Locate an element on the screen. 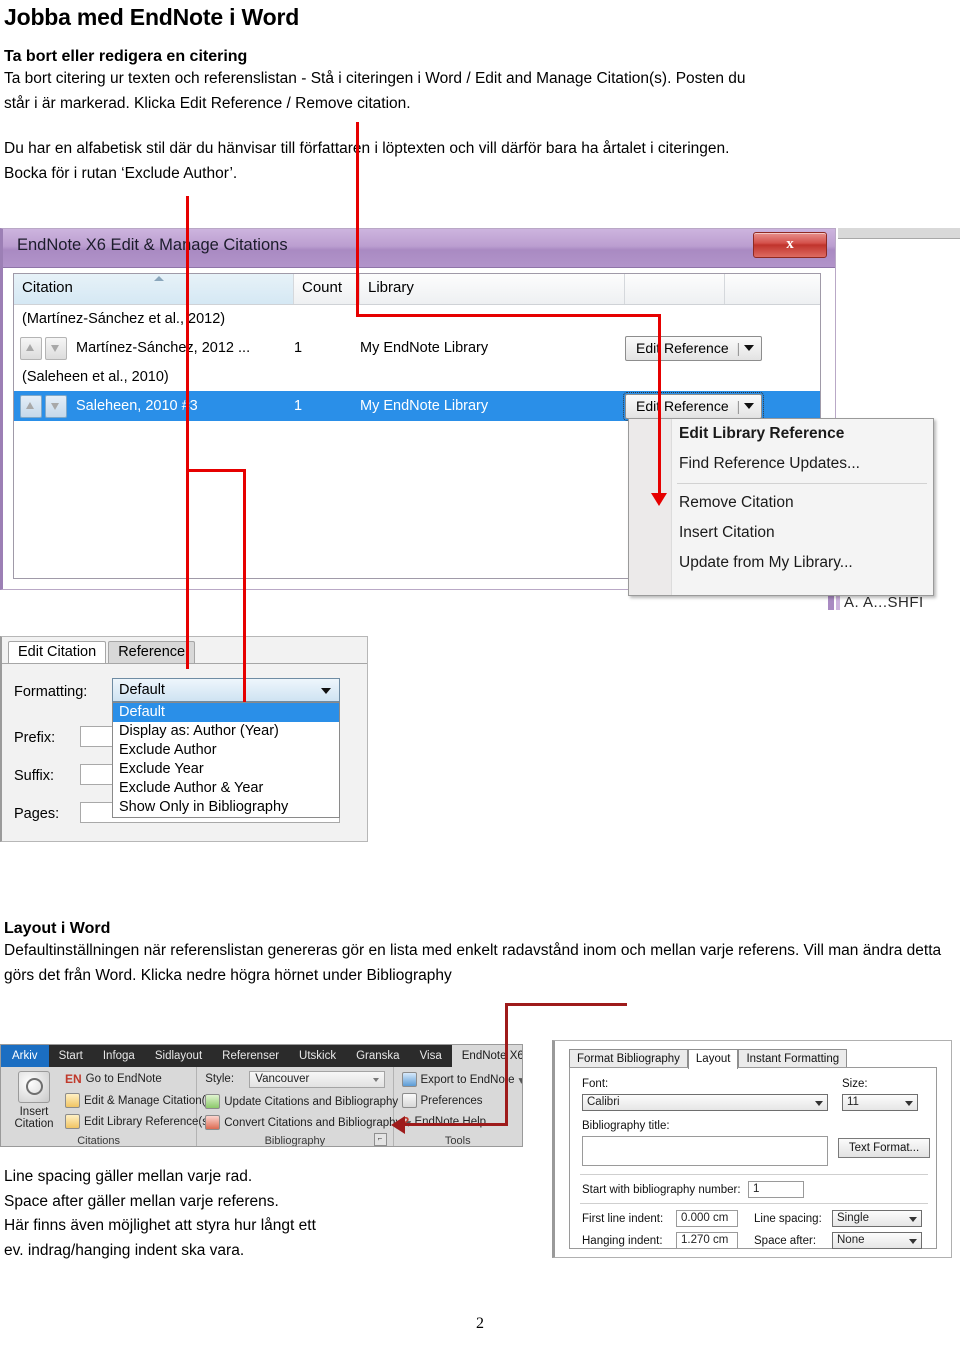  bibliography-dialog-launcher-icon: ⌐ is located at coordinates (380, 1139).